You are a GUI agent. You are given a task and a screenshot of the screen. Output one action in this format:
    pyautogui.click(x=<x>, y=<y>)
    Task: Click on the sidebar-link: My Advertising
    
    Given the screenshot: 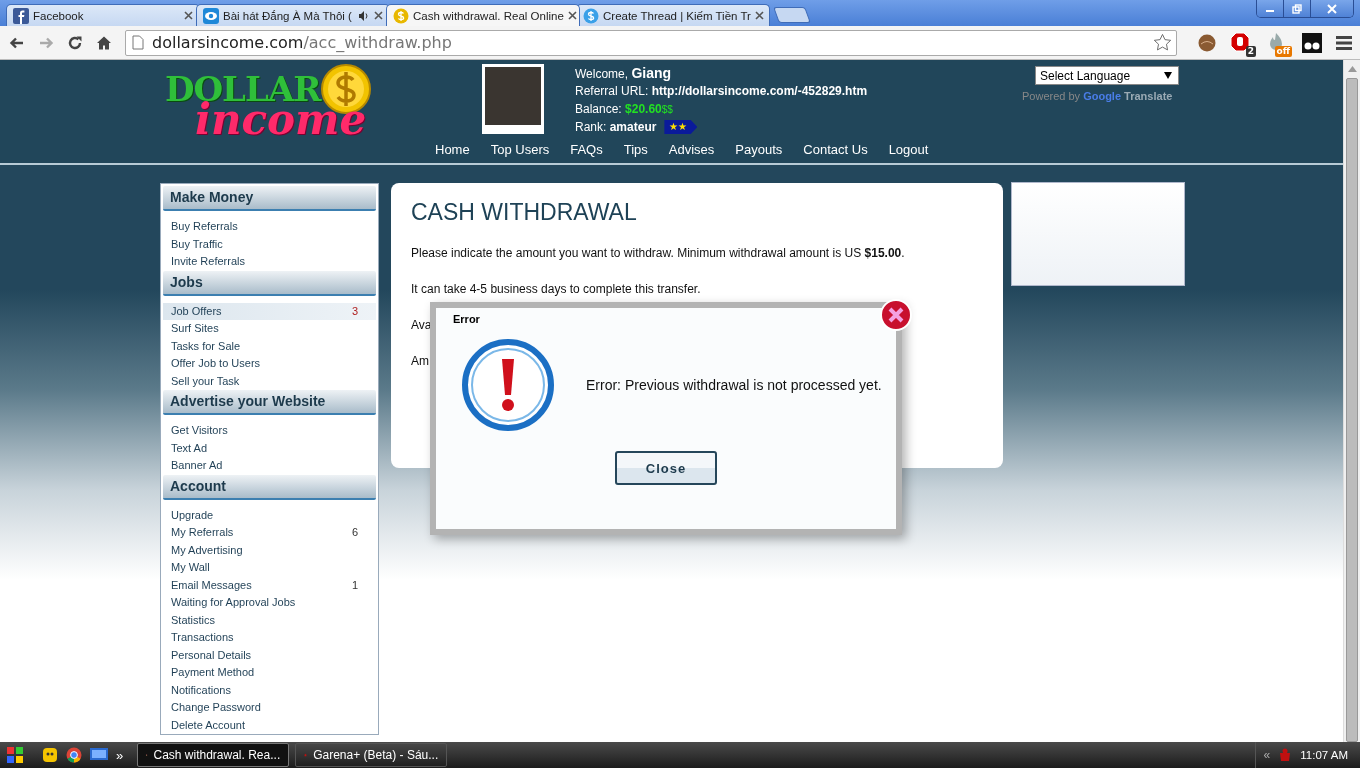 What is the action you would take?
    pyautogui.click(x=269, y=550)
    